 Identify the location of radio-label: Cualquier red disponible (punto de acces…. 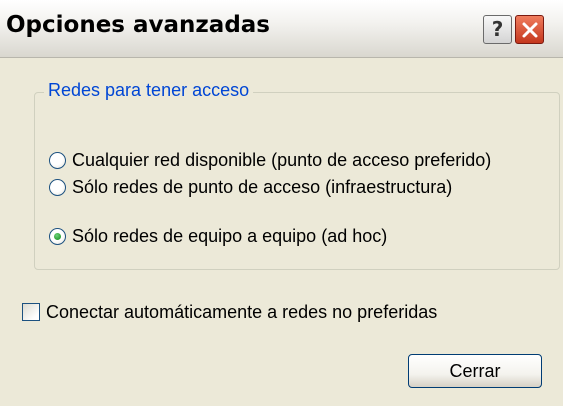
(282, 159).